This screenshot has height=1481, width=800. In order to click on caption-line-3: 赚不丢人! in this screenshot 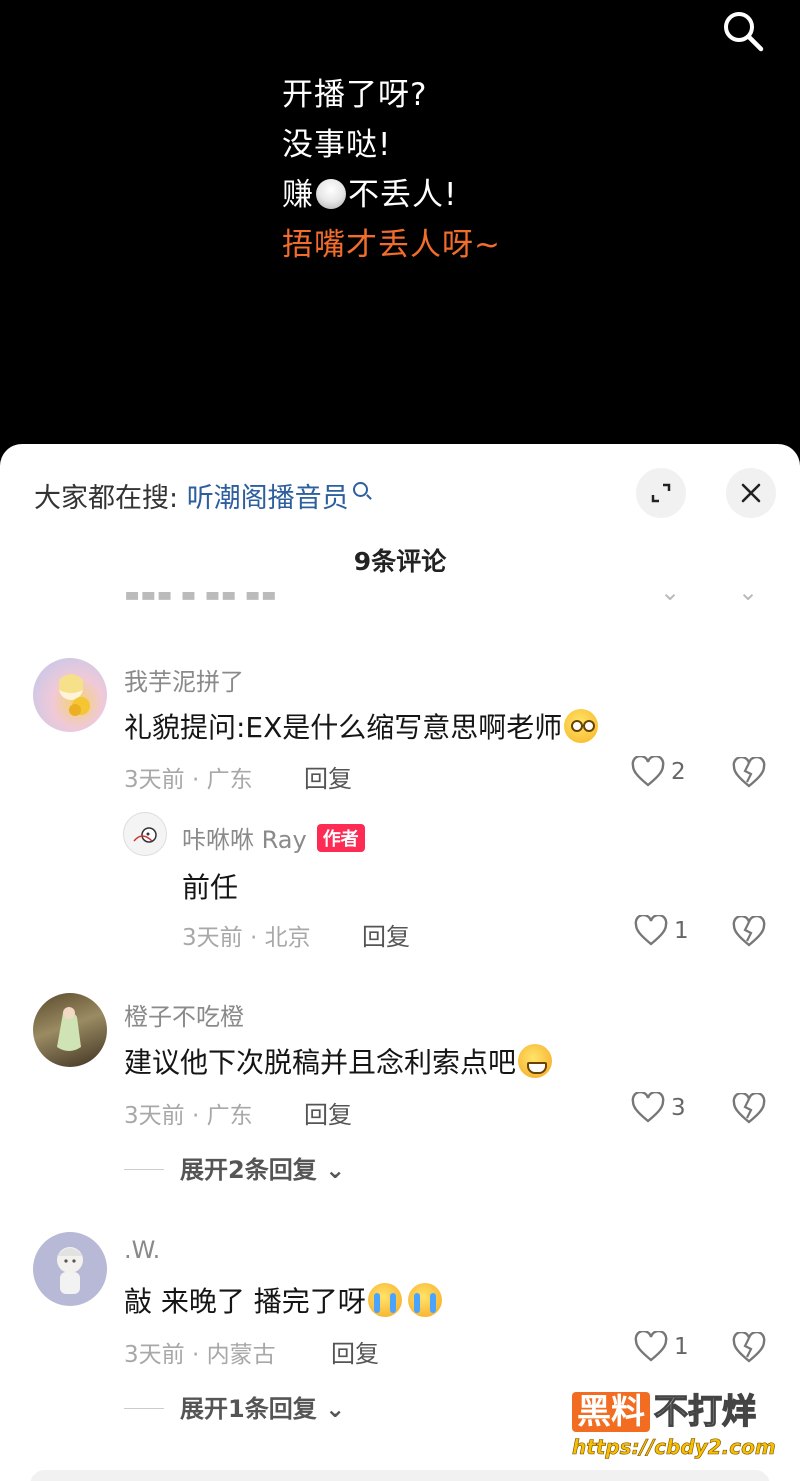, I will do `click(370, 195)`.